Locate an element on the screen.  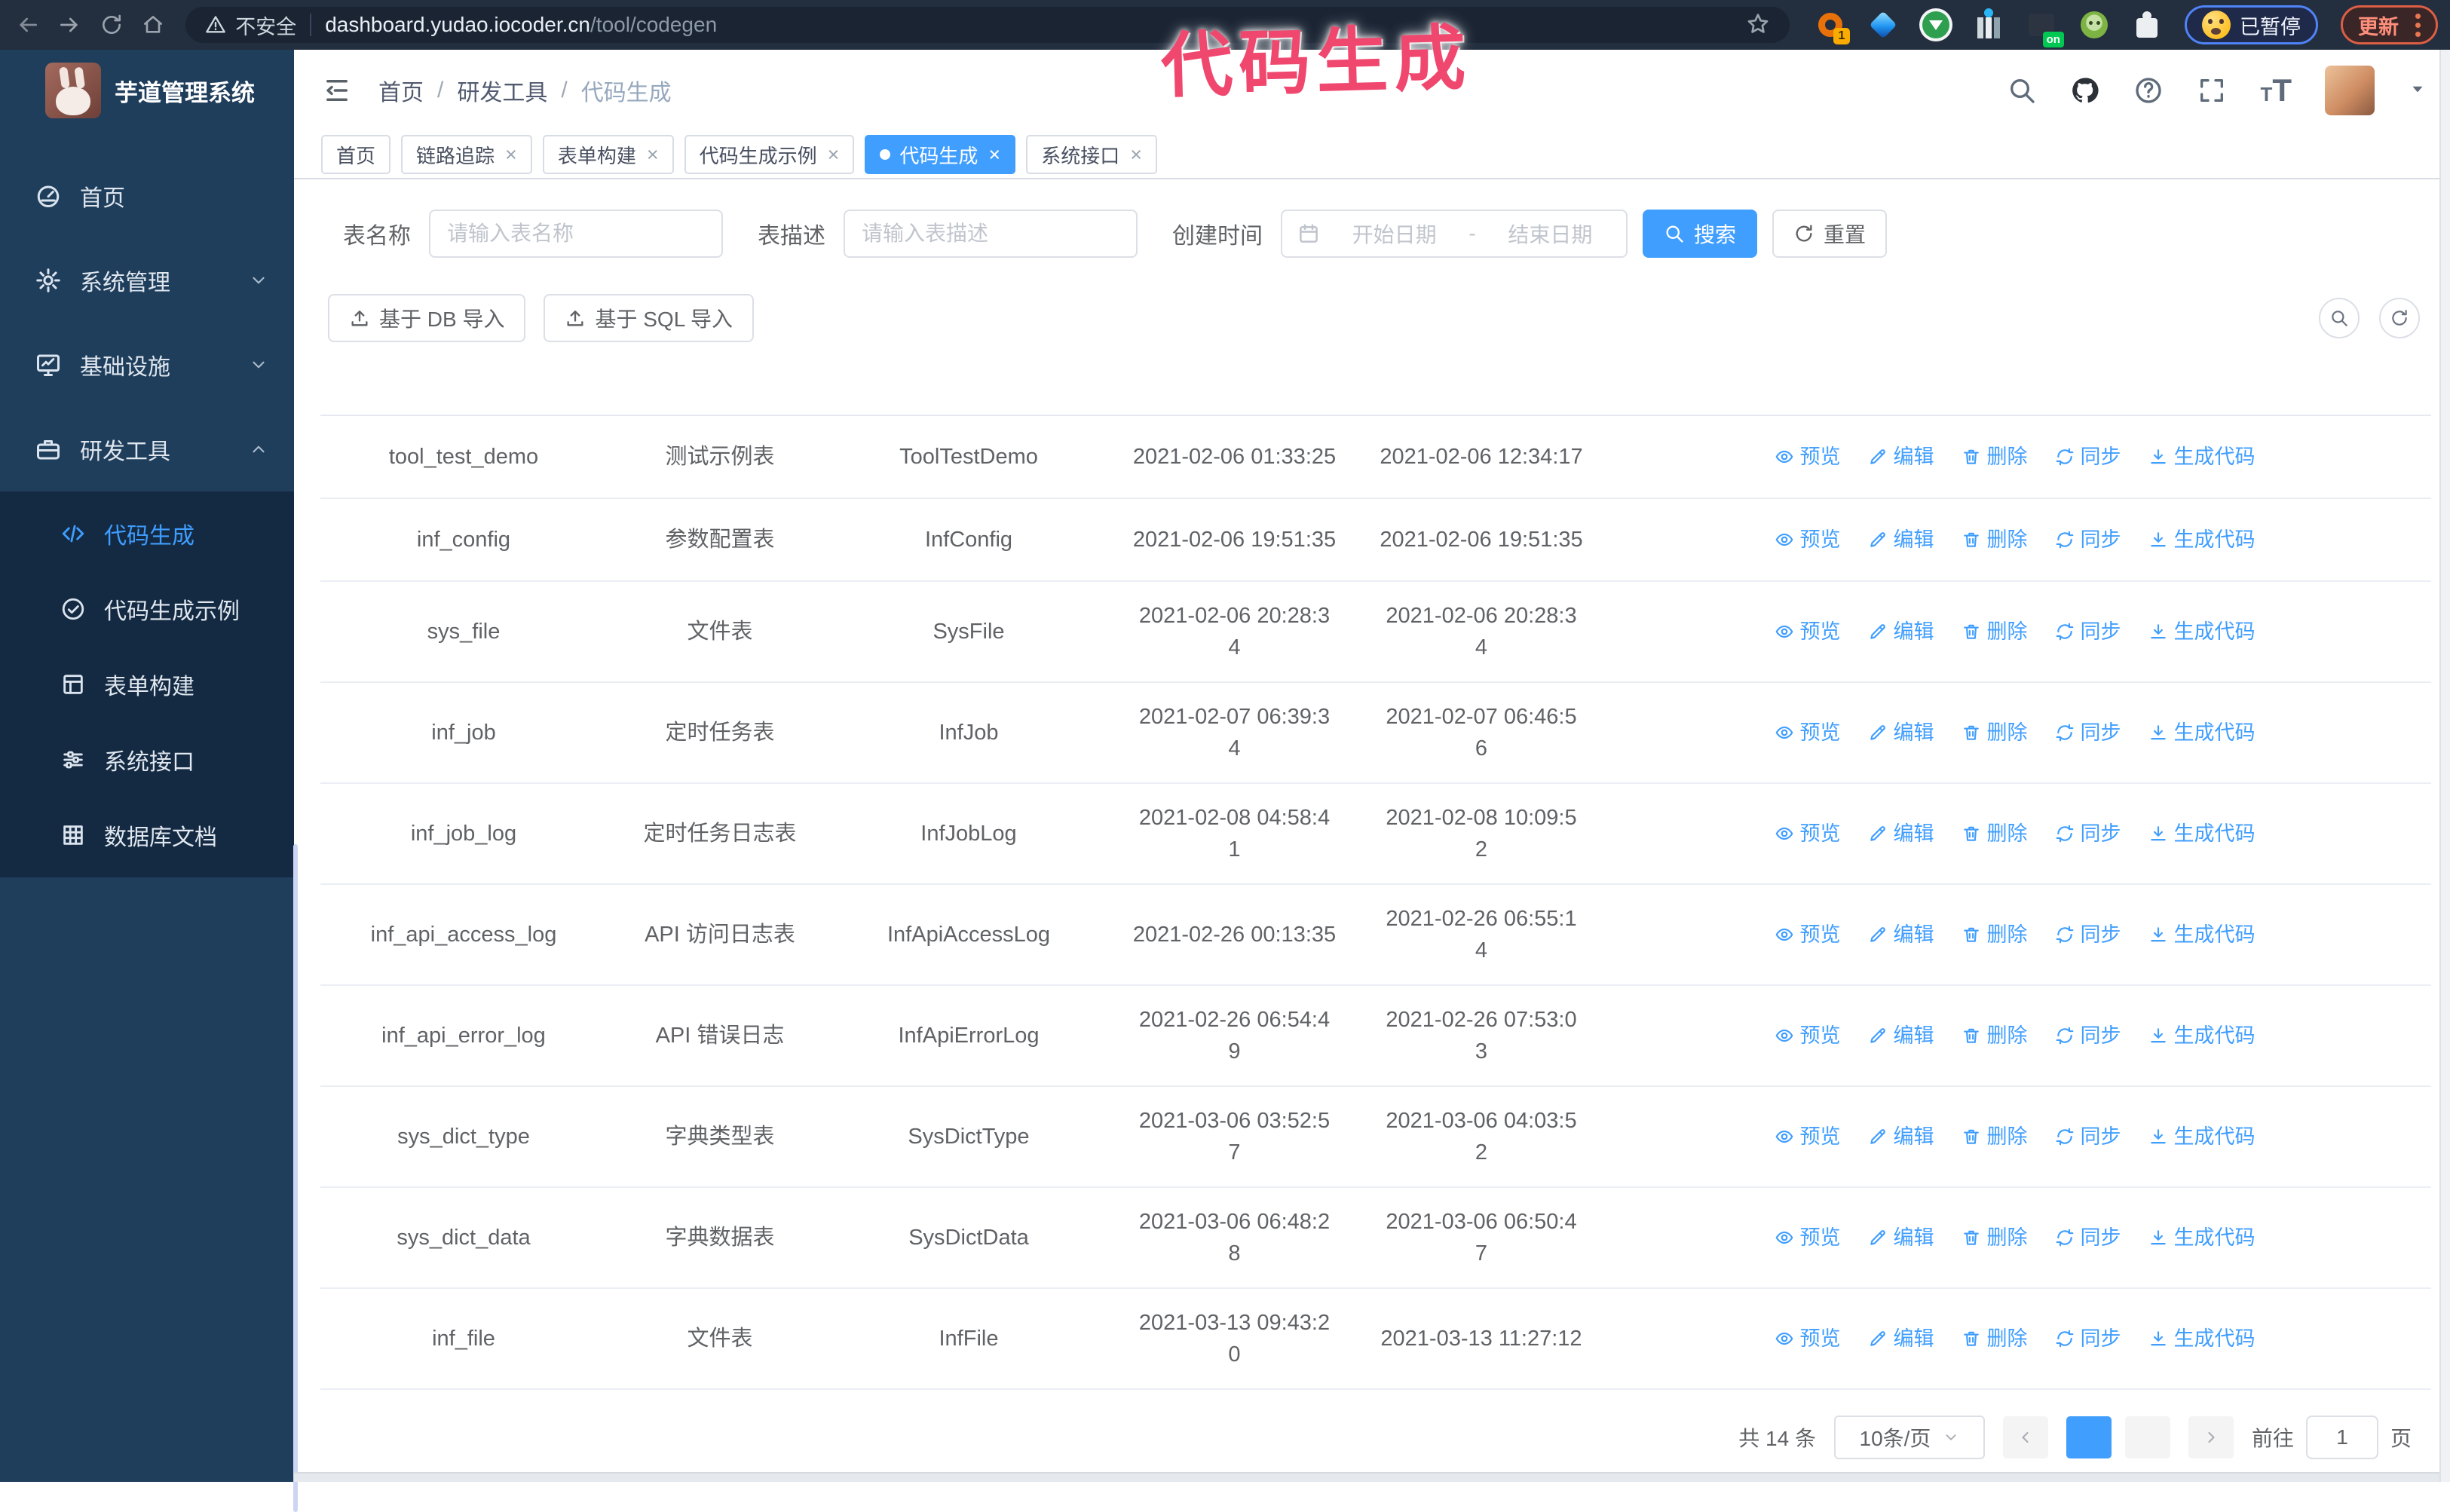
reset-button: 重置 is located at coordinates (1830, 234).